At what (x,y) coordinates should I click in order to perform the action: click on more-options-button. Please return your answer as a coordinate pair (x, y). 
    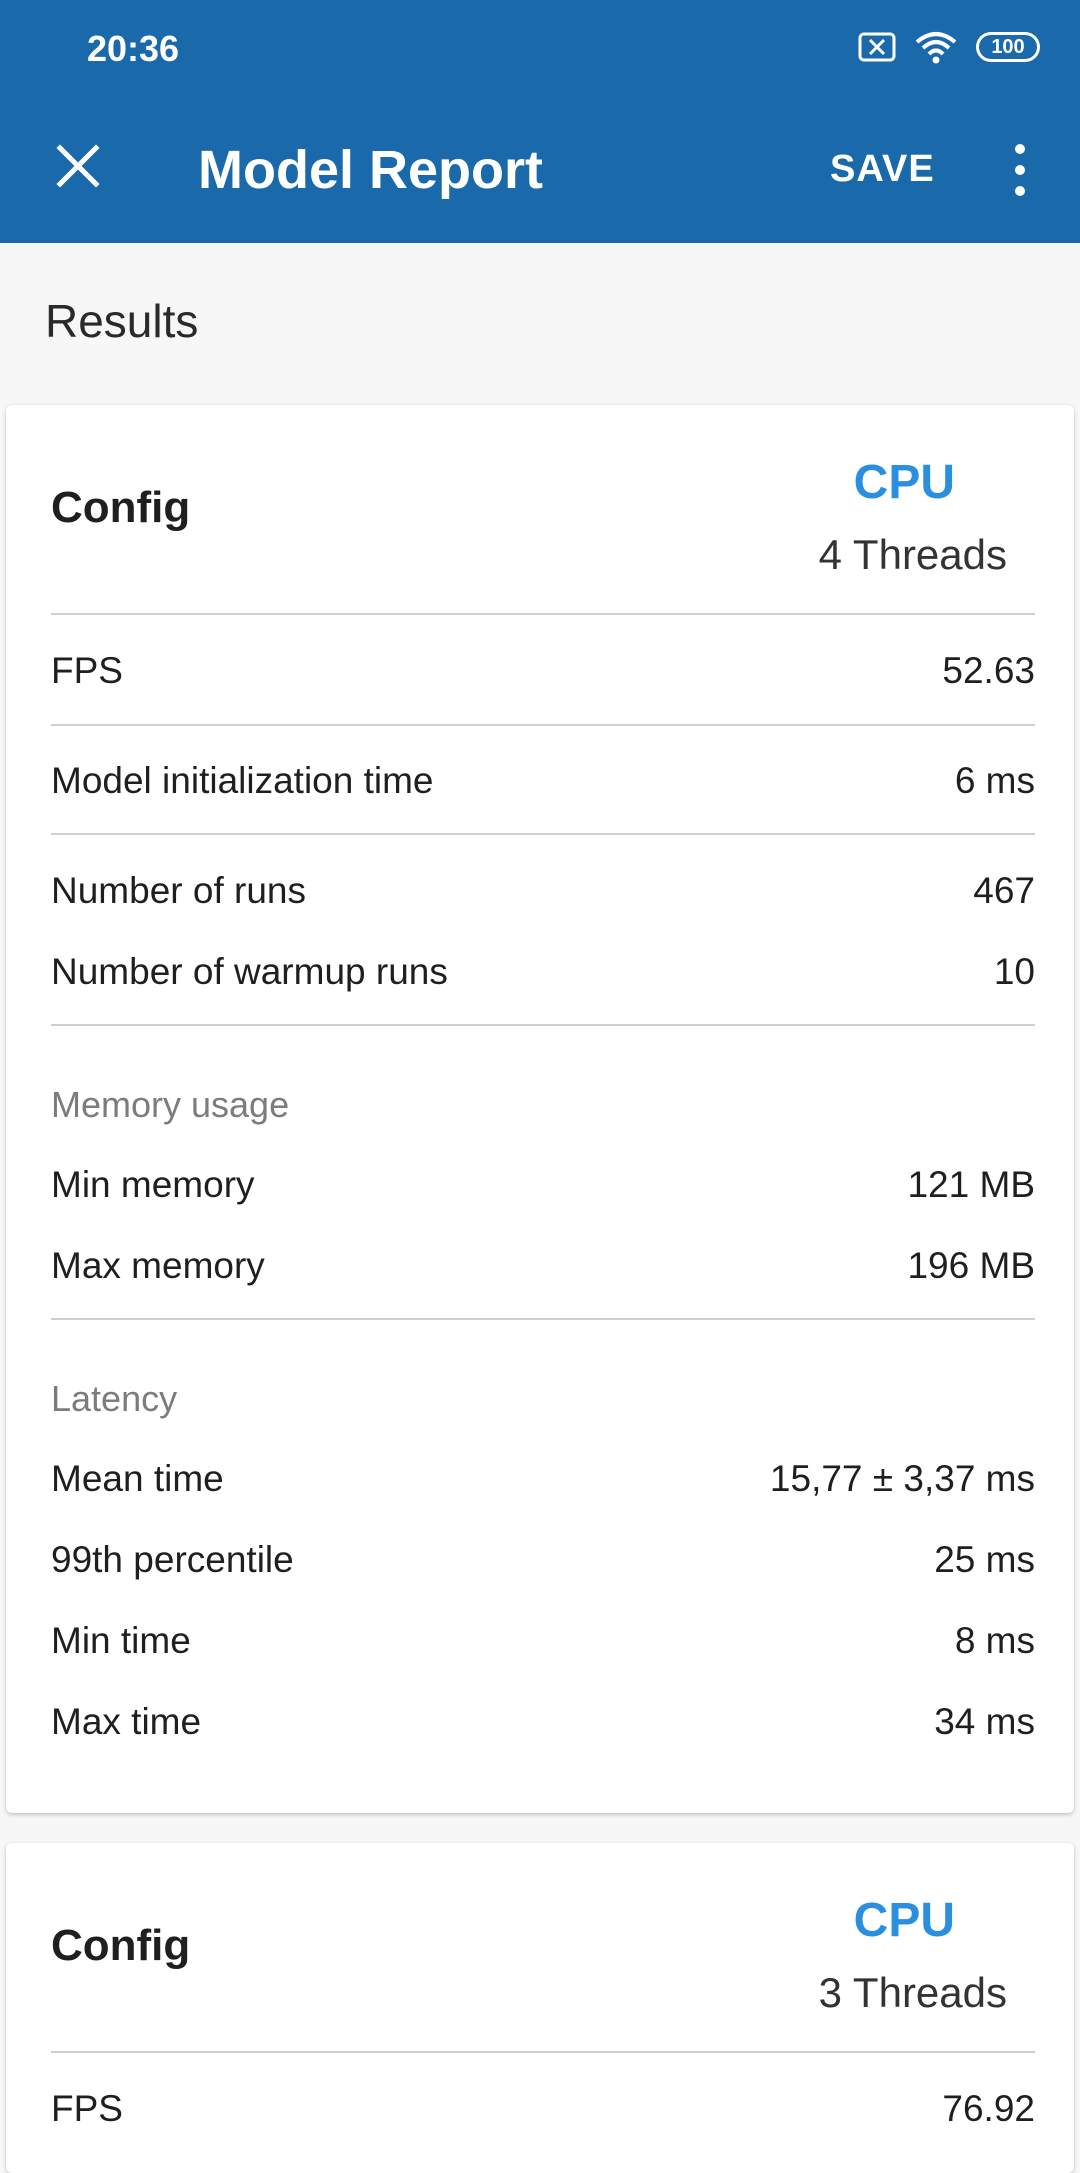
    Looking at the image, I should click on (1020, 170).